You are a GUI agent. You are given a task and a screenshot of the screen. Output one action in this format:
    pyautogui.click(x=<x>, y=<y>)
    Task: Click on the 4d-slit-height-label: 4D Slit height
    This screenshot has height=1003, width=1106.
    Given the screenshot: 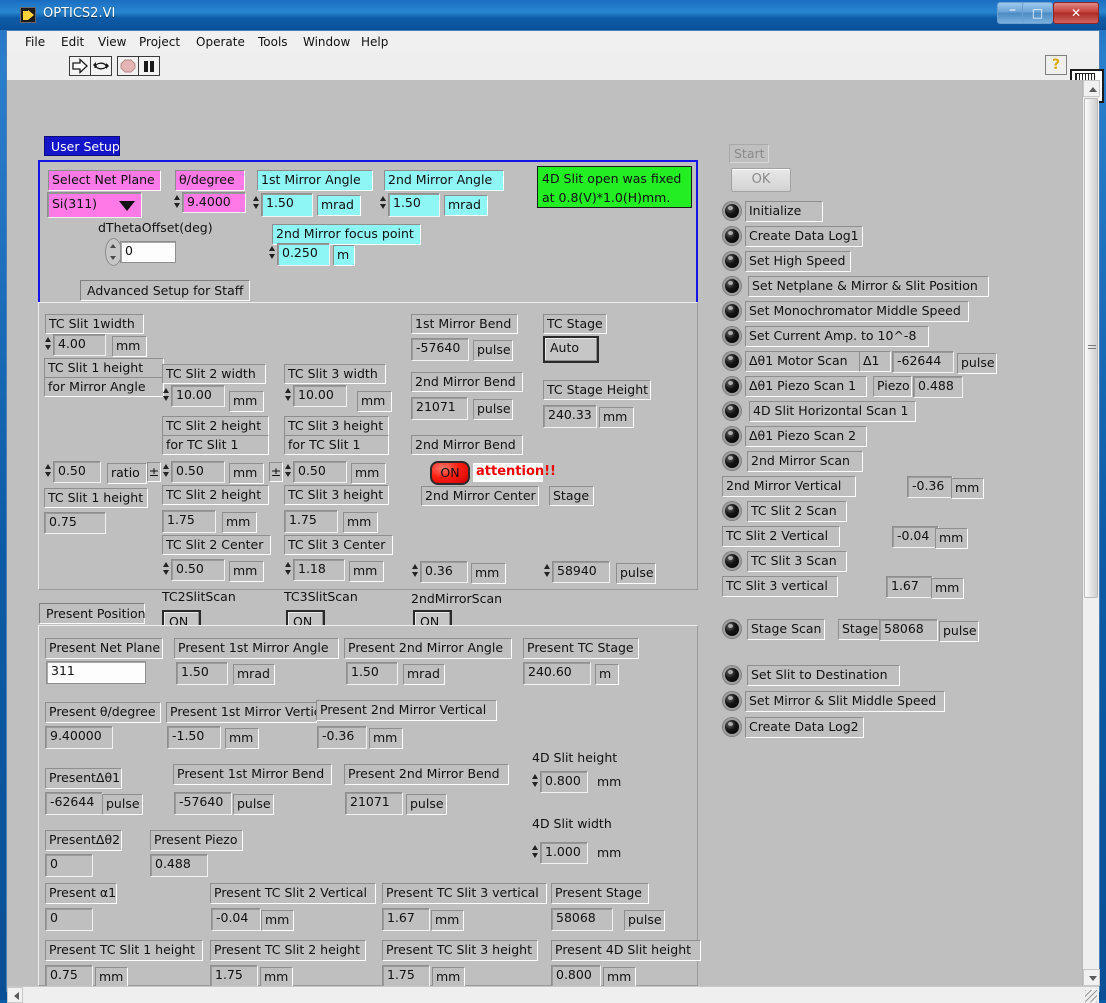 What is the action you would take?
    pyautogui.click(x=575, y=757)
    